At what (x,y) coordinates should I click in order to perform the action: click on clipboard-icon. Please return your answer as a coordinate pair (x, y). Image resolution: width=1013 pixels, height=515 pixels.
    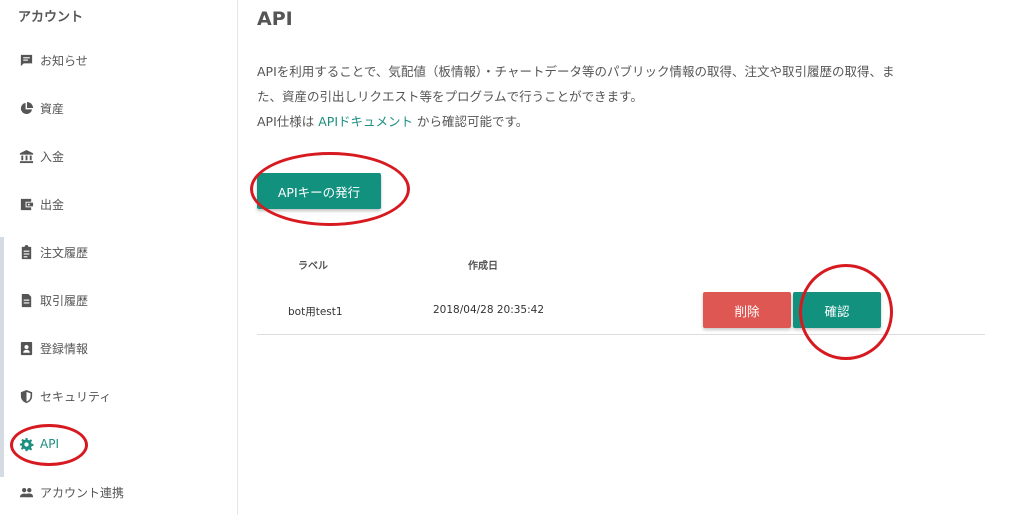
    Looking at the image, I should click on (26, 252).